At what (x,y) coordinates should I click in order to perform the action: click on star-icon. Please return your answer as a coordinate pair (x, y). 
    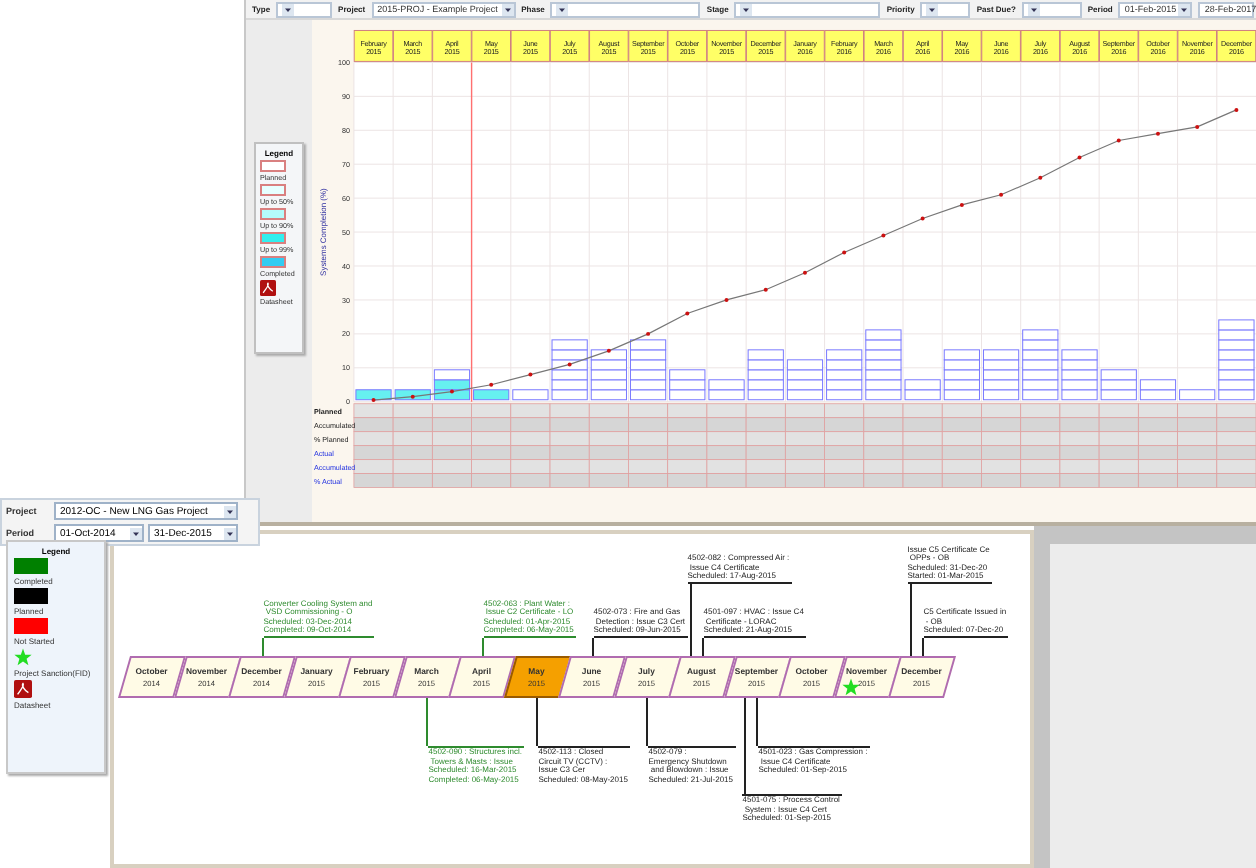
    Looking at the image, I should click on (23, 657).